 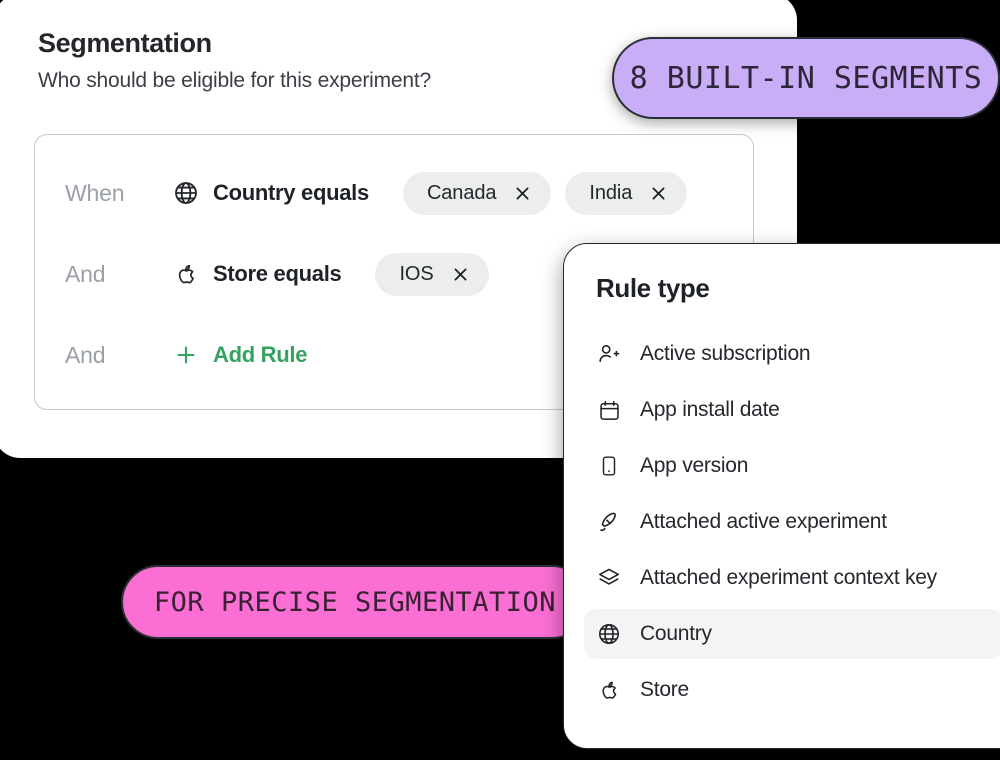 What do you see at coordinates (186, 355) in the screenshot?
I see `plus-icon` at bounding box center [186, 355].